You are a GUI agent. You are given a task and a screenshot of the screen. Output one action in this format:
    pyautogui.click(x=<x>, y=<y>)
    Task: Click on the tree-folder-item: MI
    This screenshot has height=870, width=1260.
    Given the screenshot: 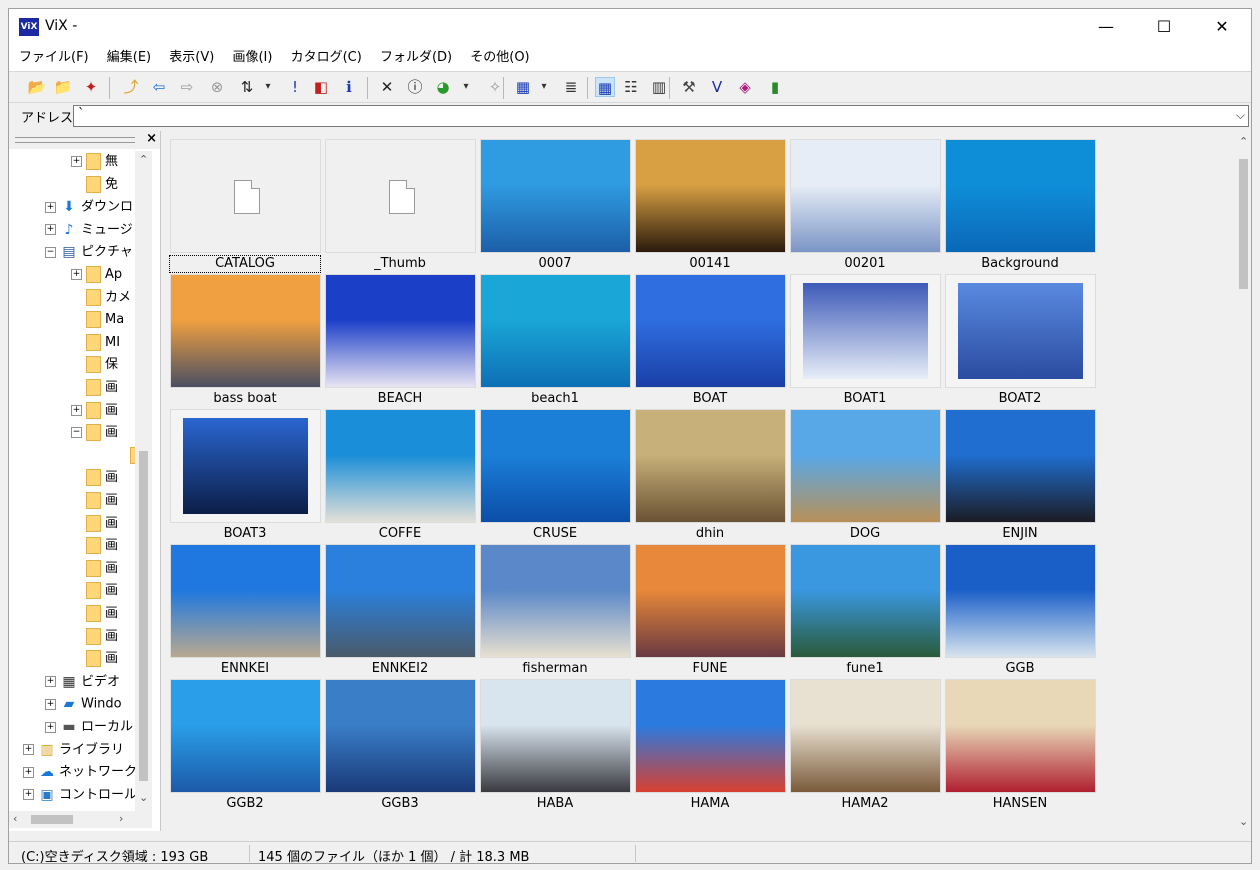 What is the action you would take?
    pyautogui.click(x=95, y=343)
    